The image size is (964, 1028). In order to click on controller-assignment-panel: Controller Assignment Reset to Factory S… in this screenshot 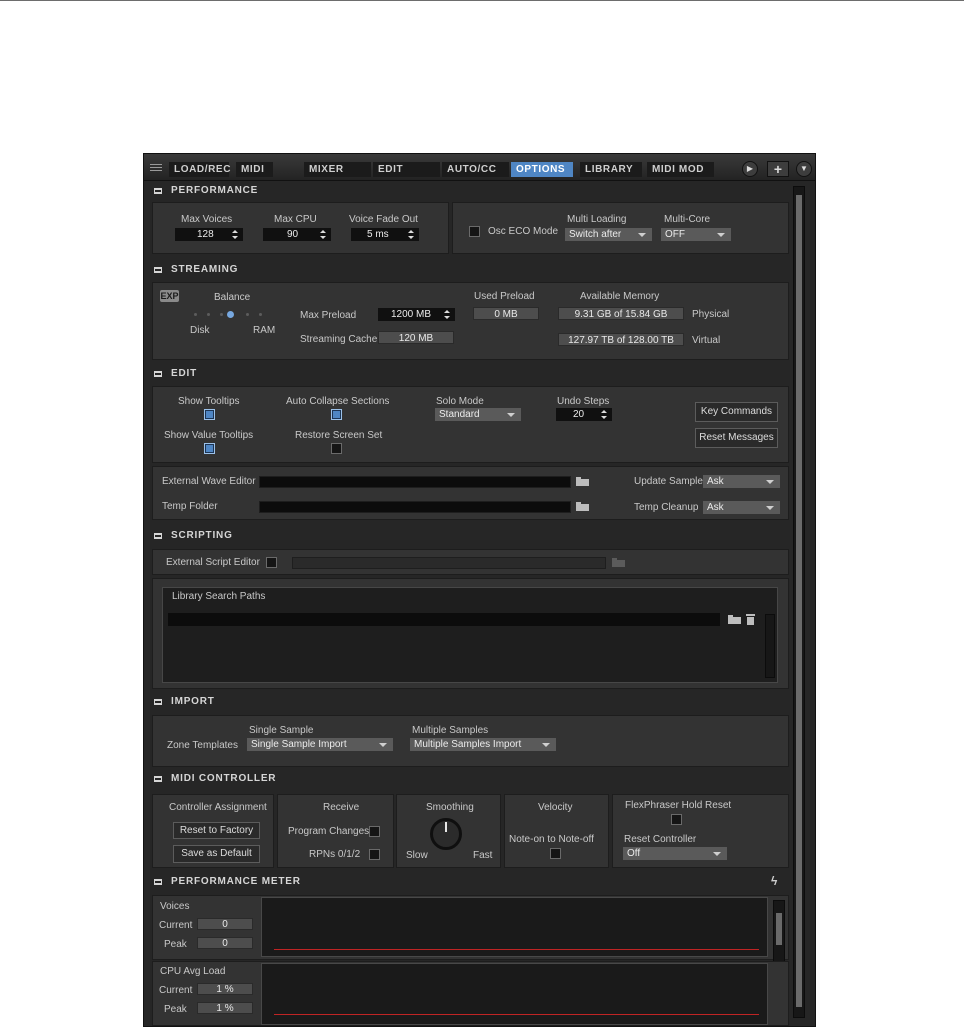, I will do `click(213, 831)`.